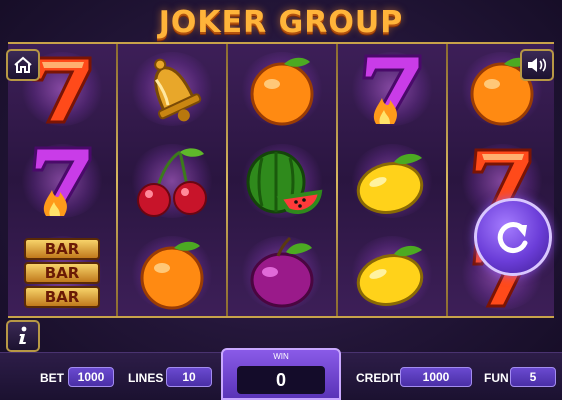 This screenshot has height=400, width=562. What do you see at coordinates (496, 378) in the screenshot?
I see `fun-label: FUN` at bounding box center [496, 378].